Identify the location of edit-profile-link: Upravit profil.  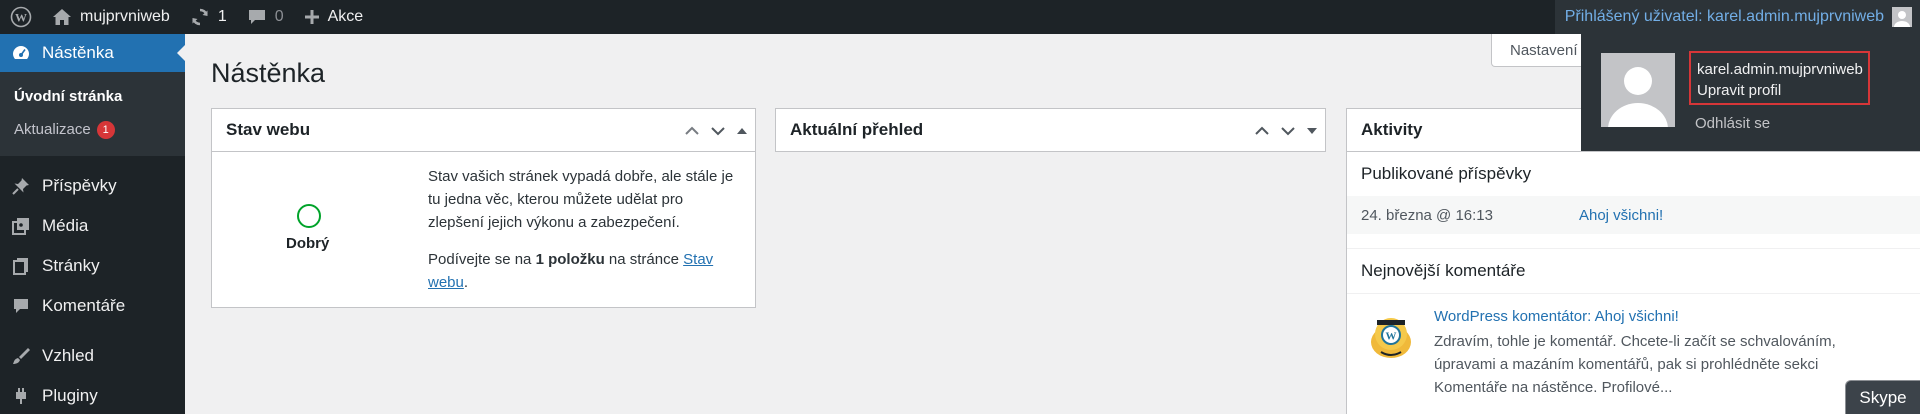
(1782, 90).